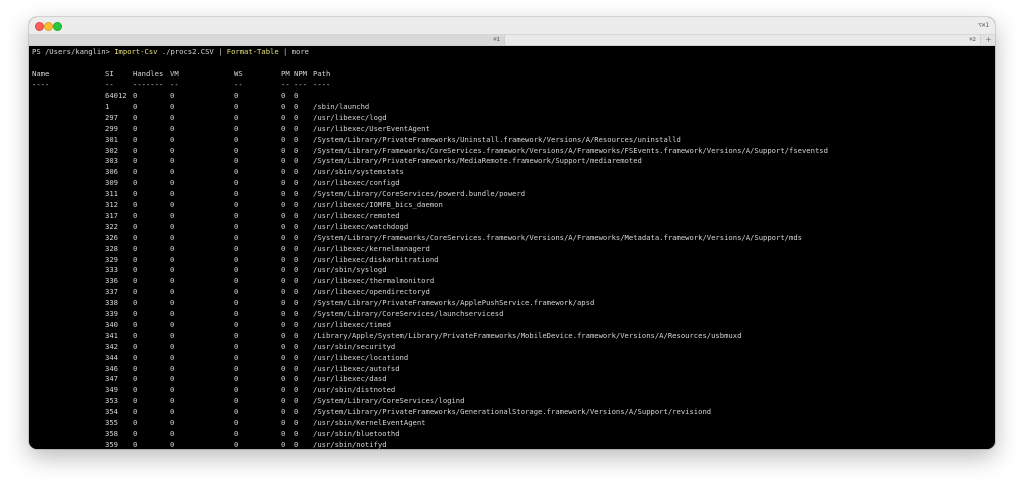 The width and height of the screenshot is (1024, 487). What do you see at coordinates (111, 161) in the screenshot?
I see `cell-si: 303` at bounding box center [111, 161].